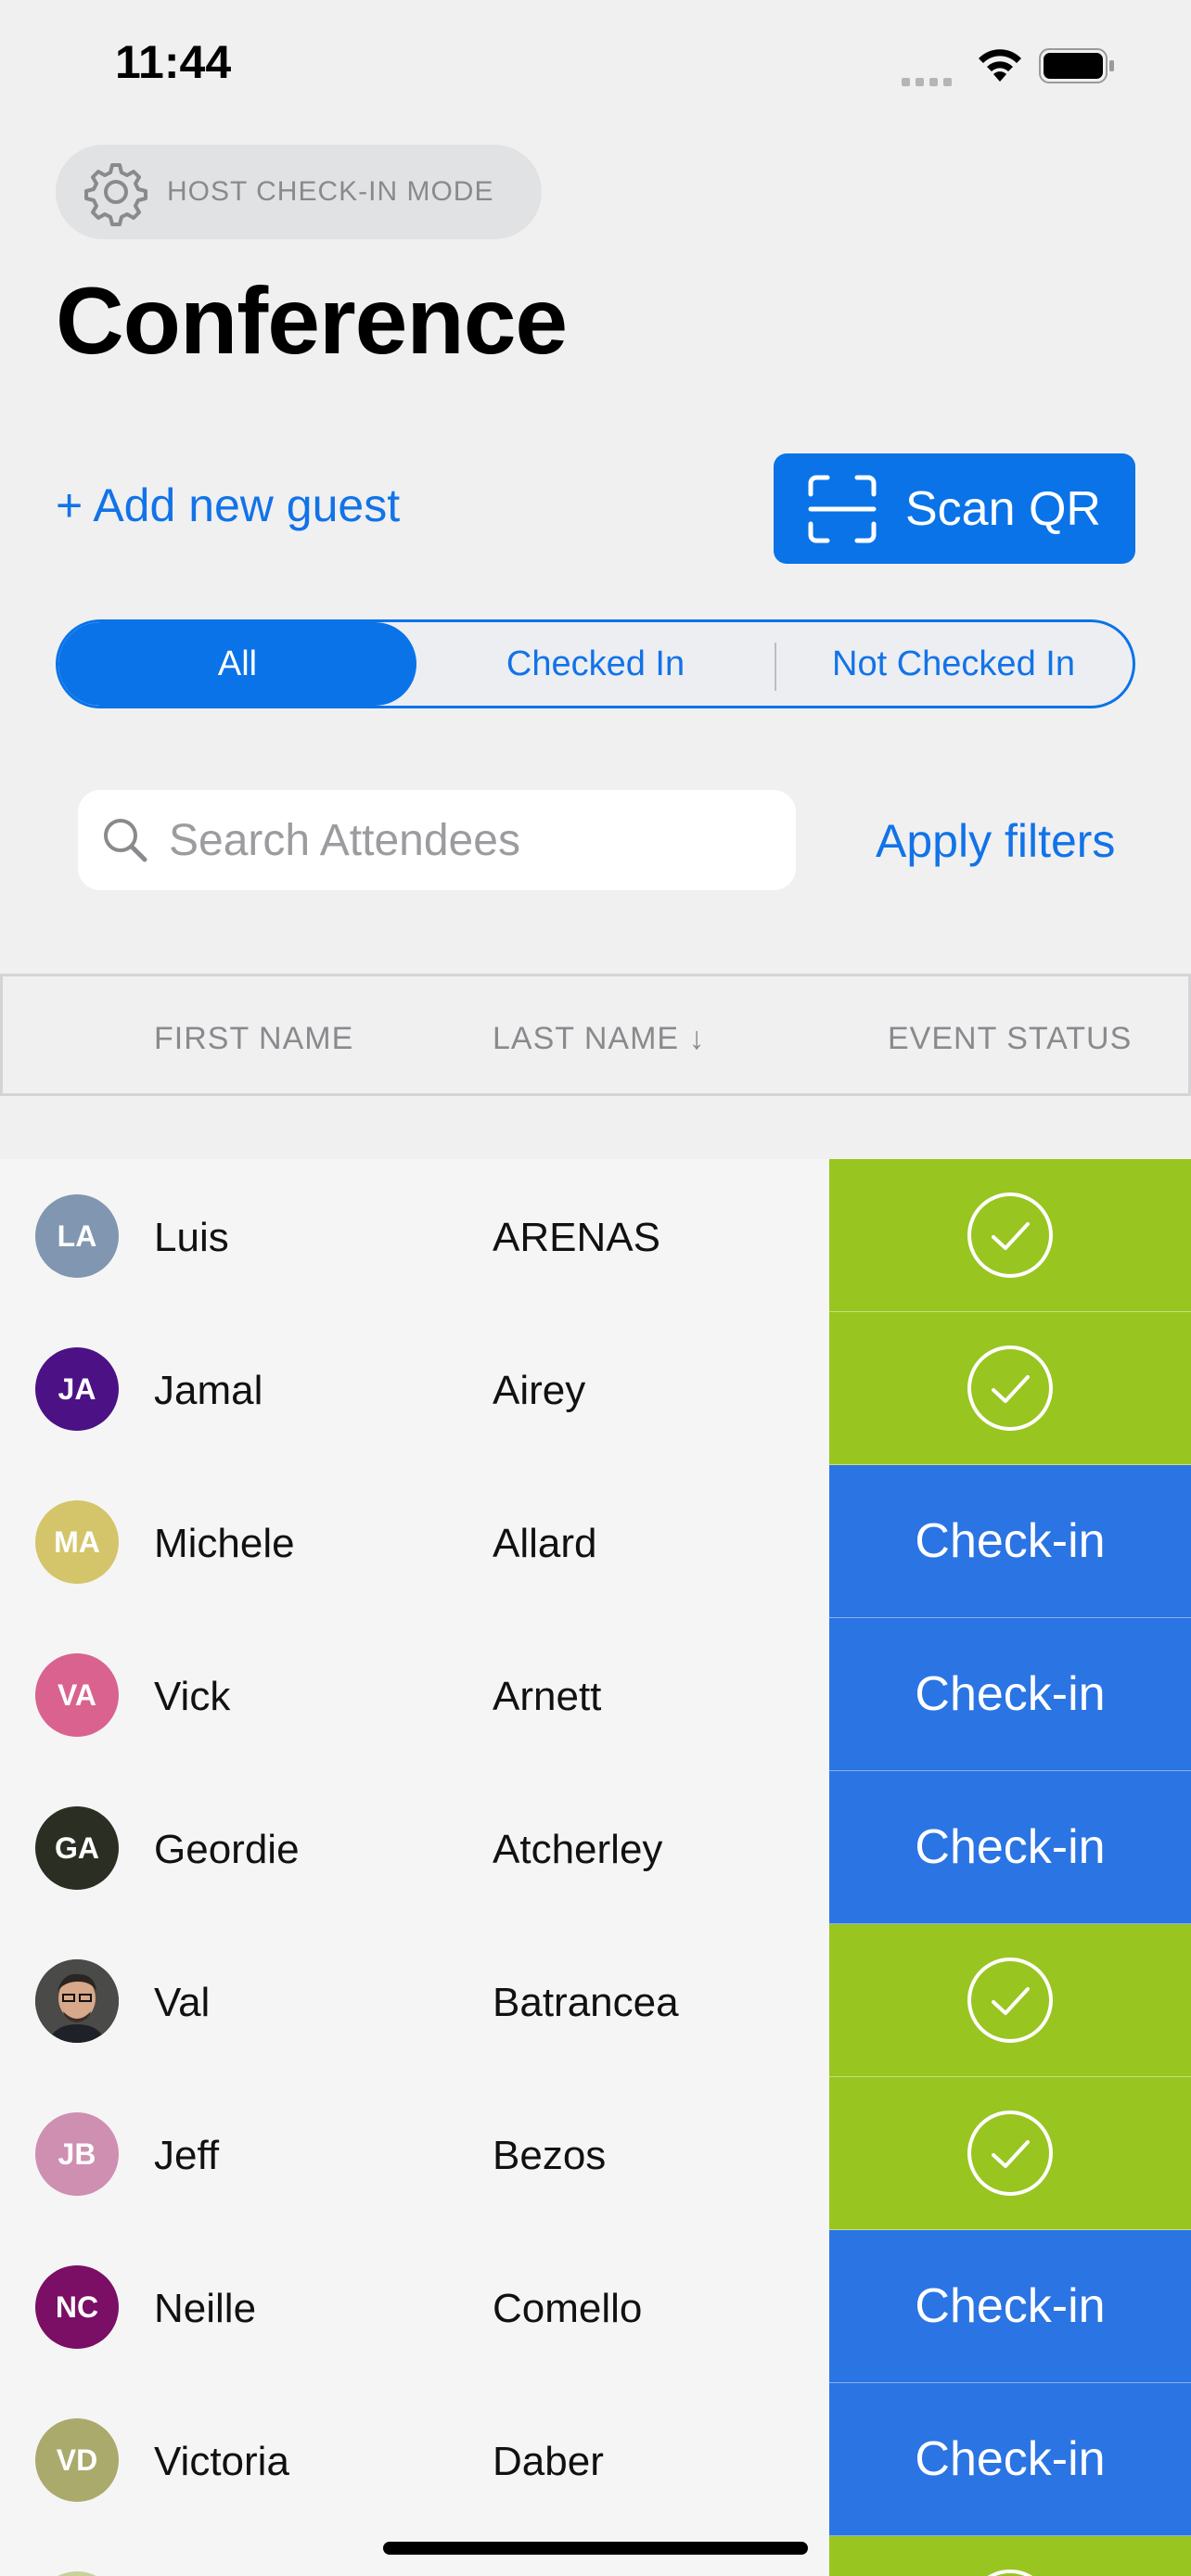 The width and height of the screenshot is (1191, 2576). What do you see at coordinates (312, 321) in the screenshot?
I see `page-title: Conference` at bounding box center [312, 321].